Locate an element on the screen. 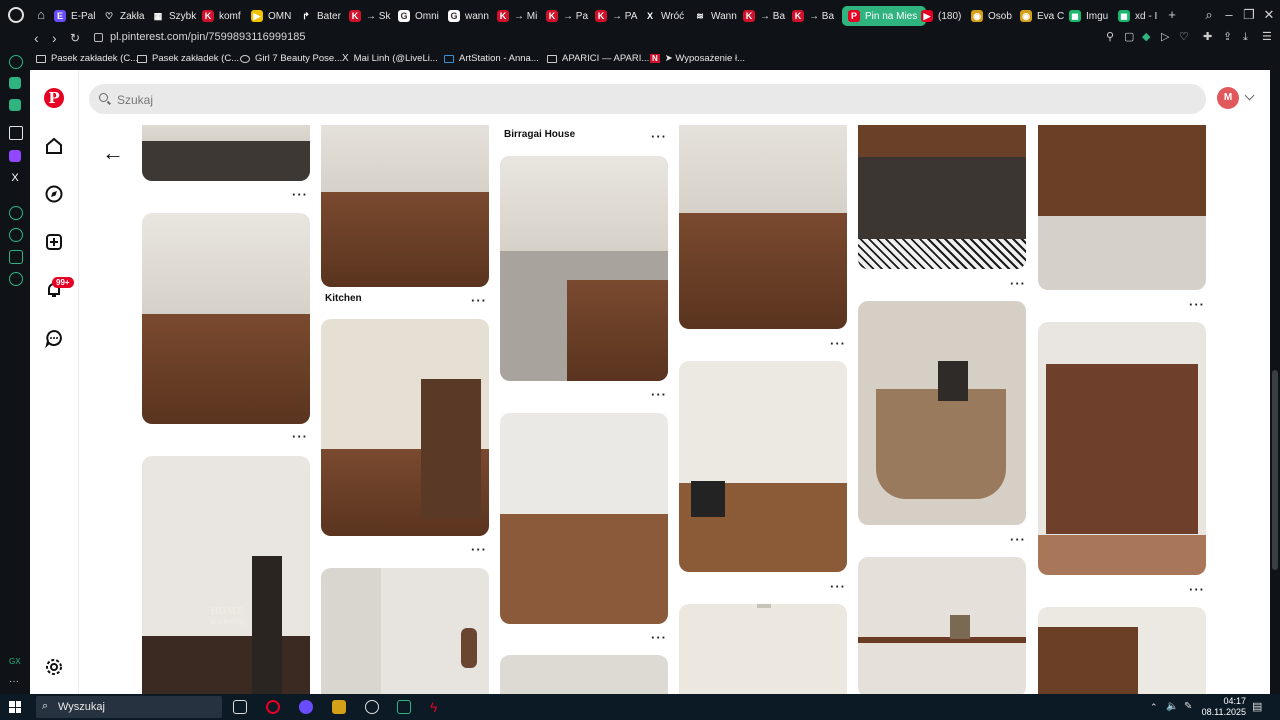 The image size is (1280, 720). tab-1: ♡ Zakła is located at coordinates (125, 16).